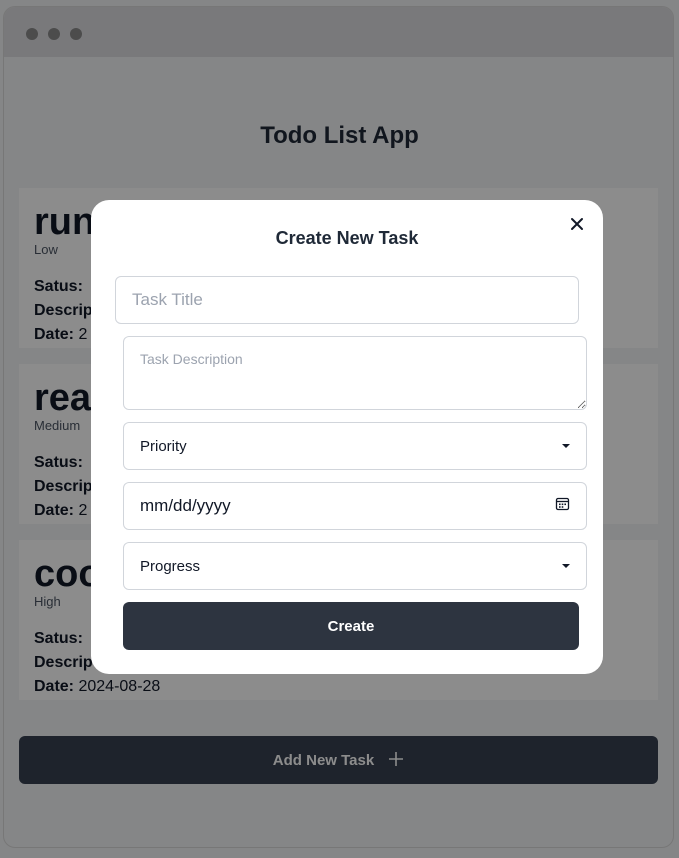 The image size is (679, 858). I want to click on task-title-input, so click(347, 300).